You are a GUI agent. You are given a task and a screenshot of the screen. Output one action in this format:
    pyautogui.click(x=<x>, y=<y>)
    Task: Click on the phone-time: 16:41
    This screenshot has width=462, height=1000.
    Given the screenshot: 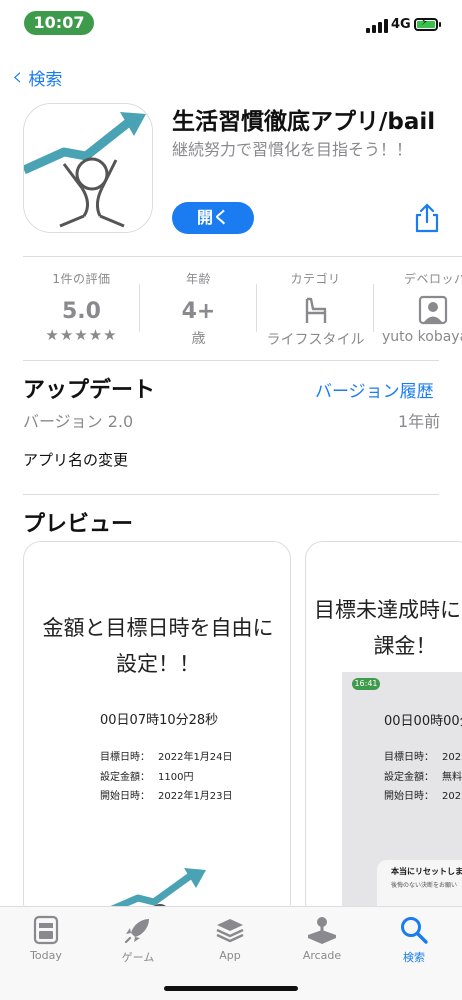 What is the action you would take?
    pyautogui.click(x=366, y=684)
    